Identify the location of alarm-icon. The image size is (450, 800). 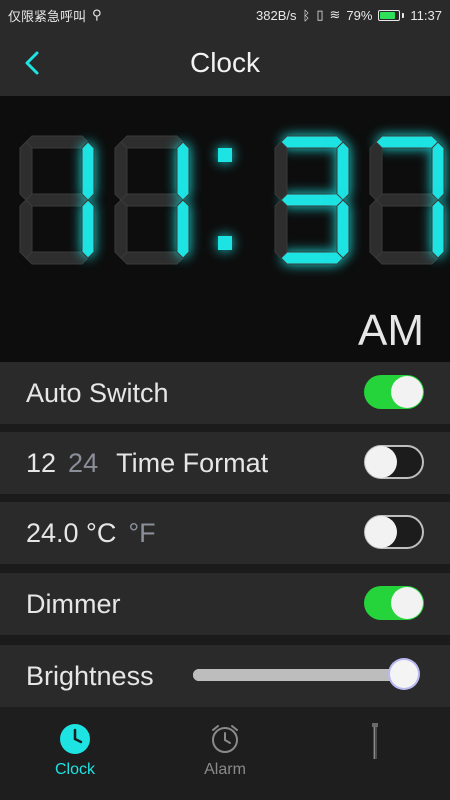
(225, 739).